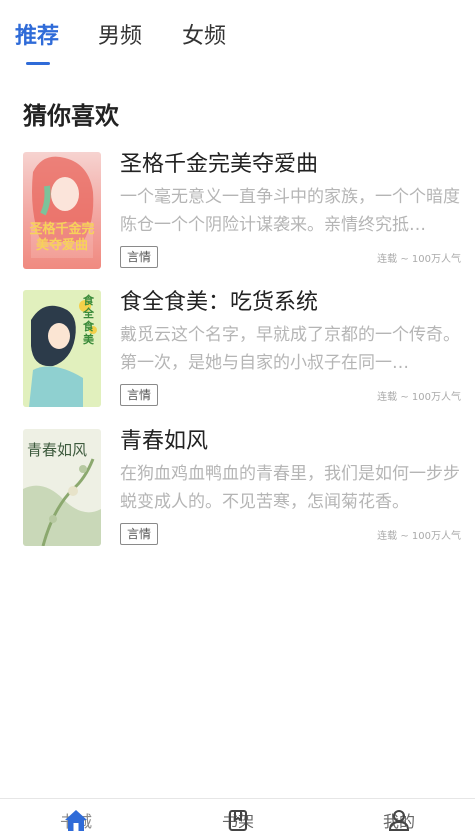  What do you see at coordinates (62, 237) in the screenshot?
I see `cover-title-text: 圣格千金完美夺爱曲` at bounding box center [62, 237].